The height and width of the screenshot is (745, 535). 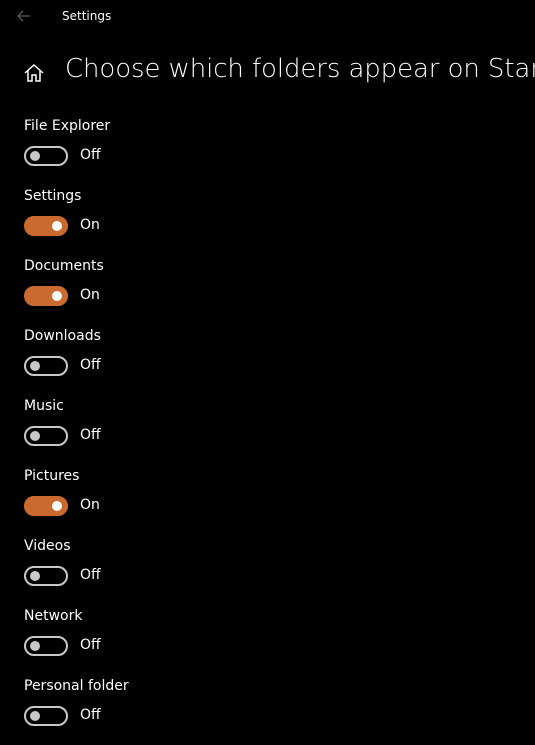 I want to click on toggle-videos, so click(x=46, y=576).